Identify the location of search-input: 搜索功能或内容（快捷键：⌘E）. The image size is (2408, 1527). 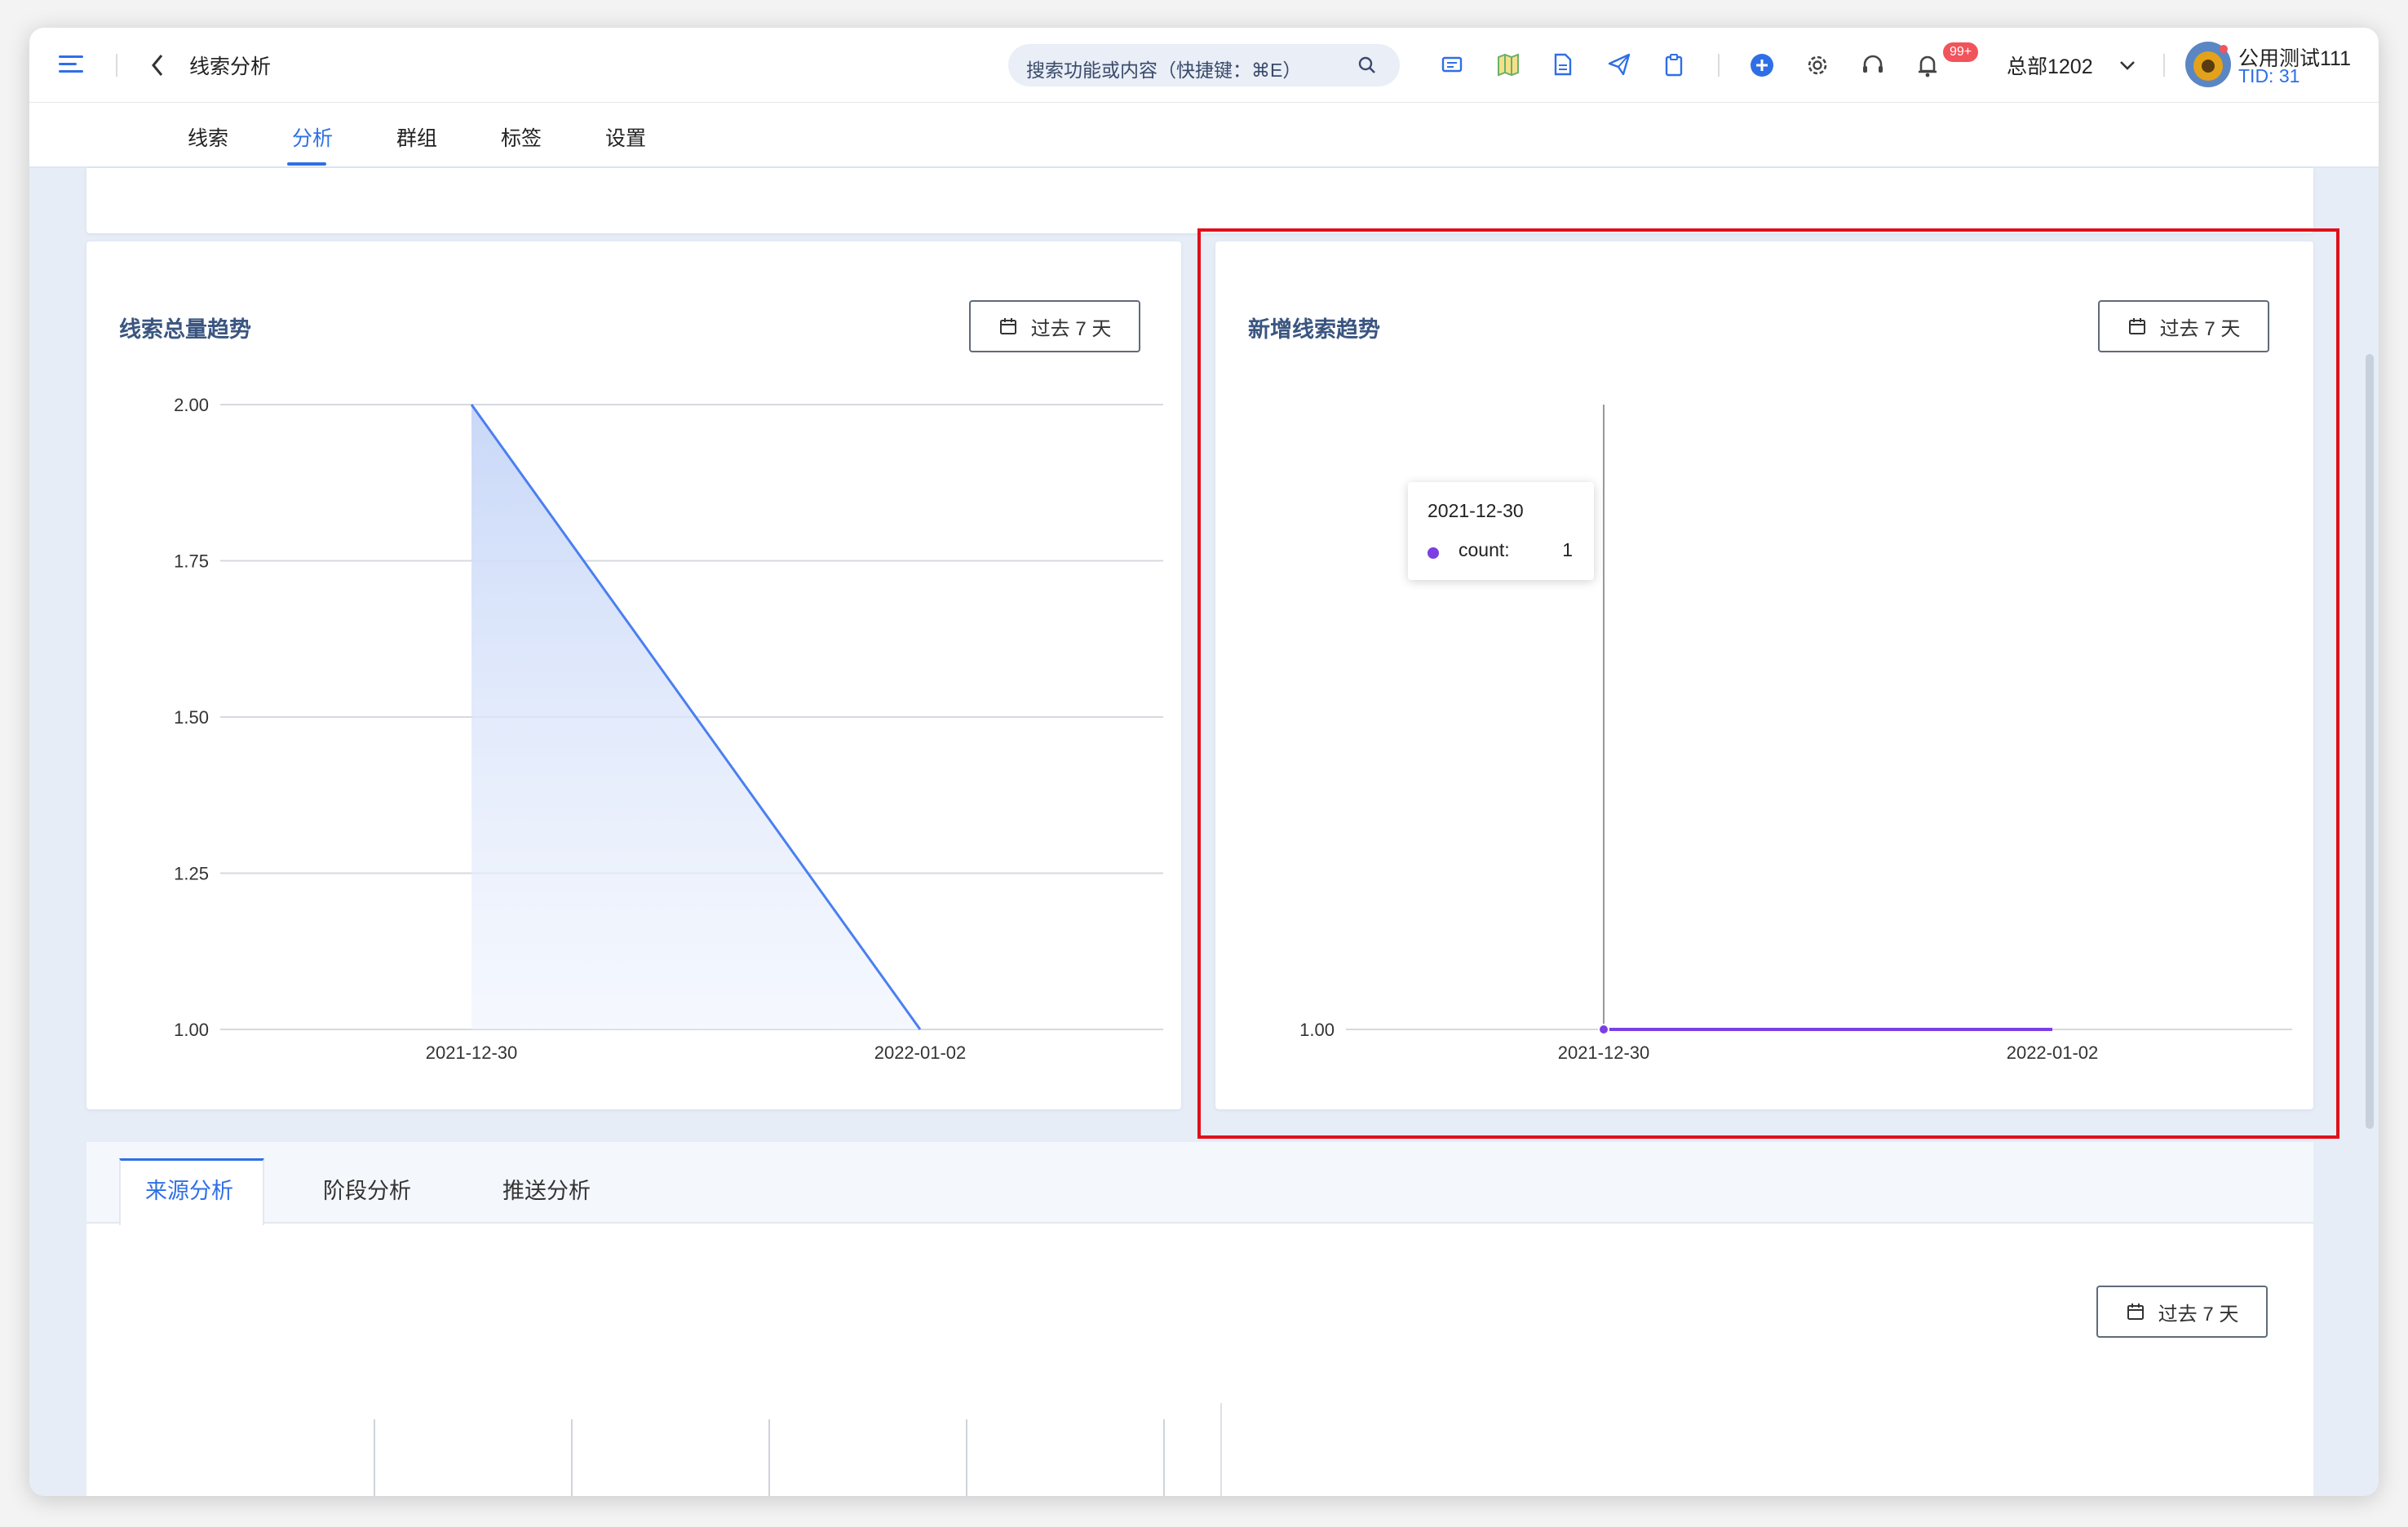
(1204, 65).